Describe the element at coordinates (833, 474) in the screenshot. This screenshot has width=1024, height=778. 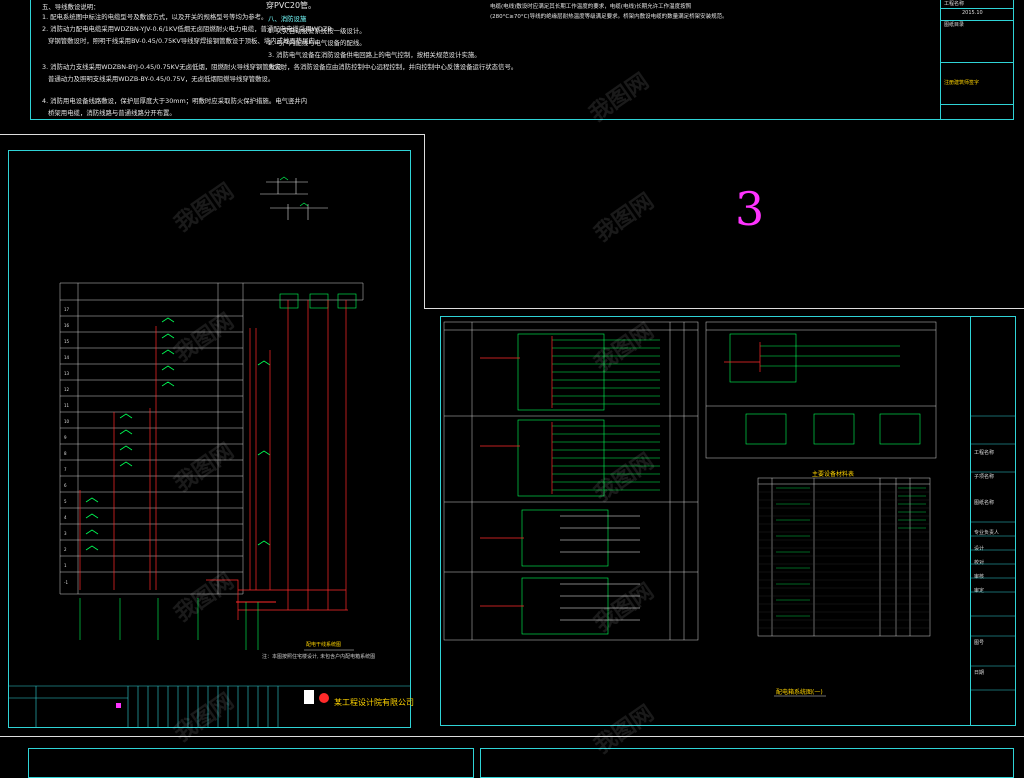
I see `equipment-table-title: 主要设备材料表` at that location.